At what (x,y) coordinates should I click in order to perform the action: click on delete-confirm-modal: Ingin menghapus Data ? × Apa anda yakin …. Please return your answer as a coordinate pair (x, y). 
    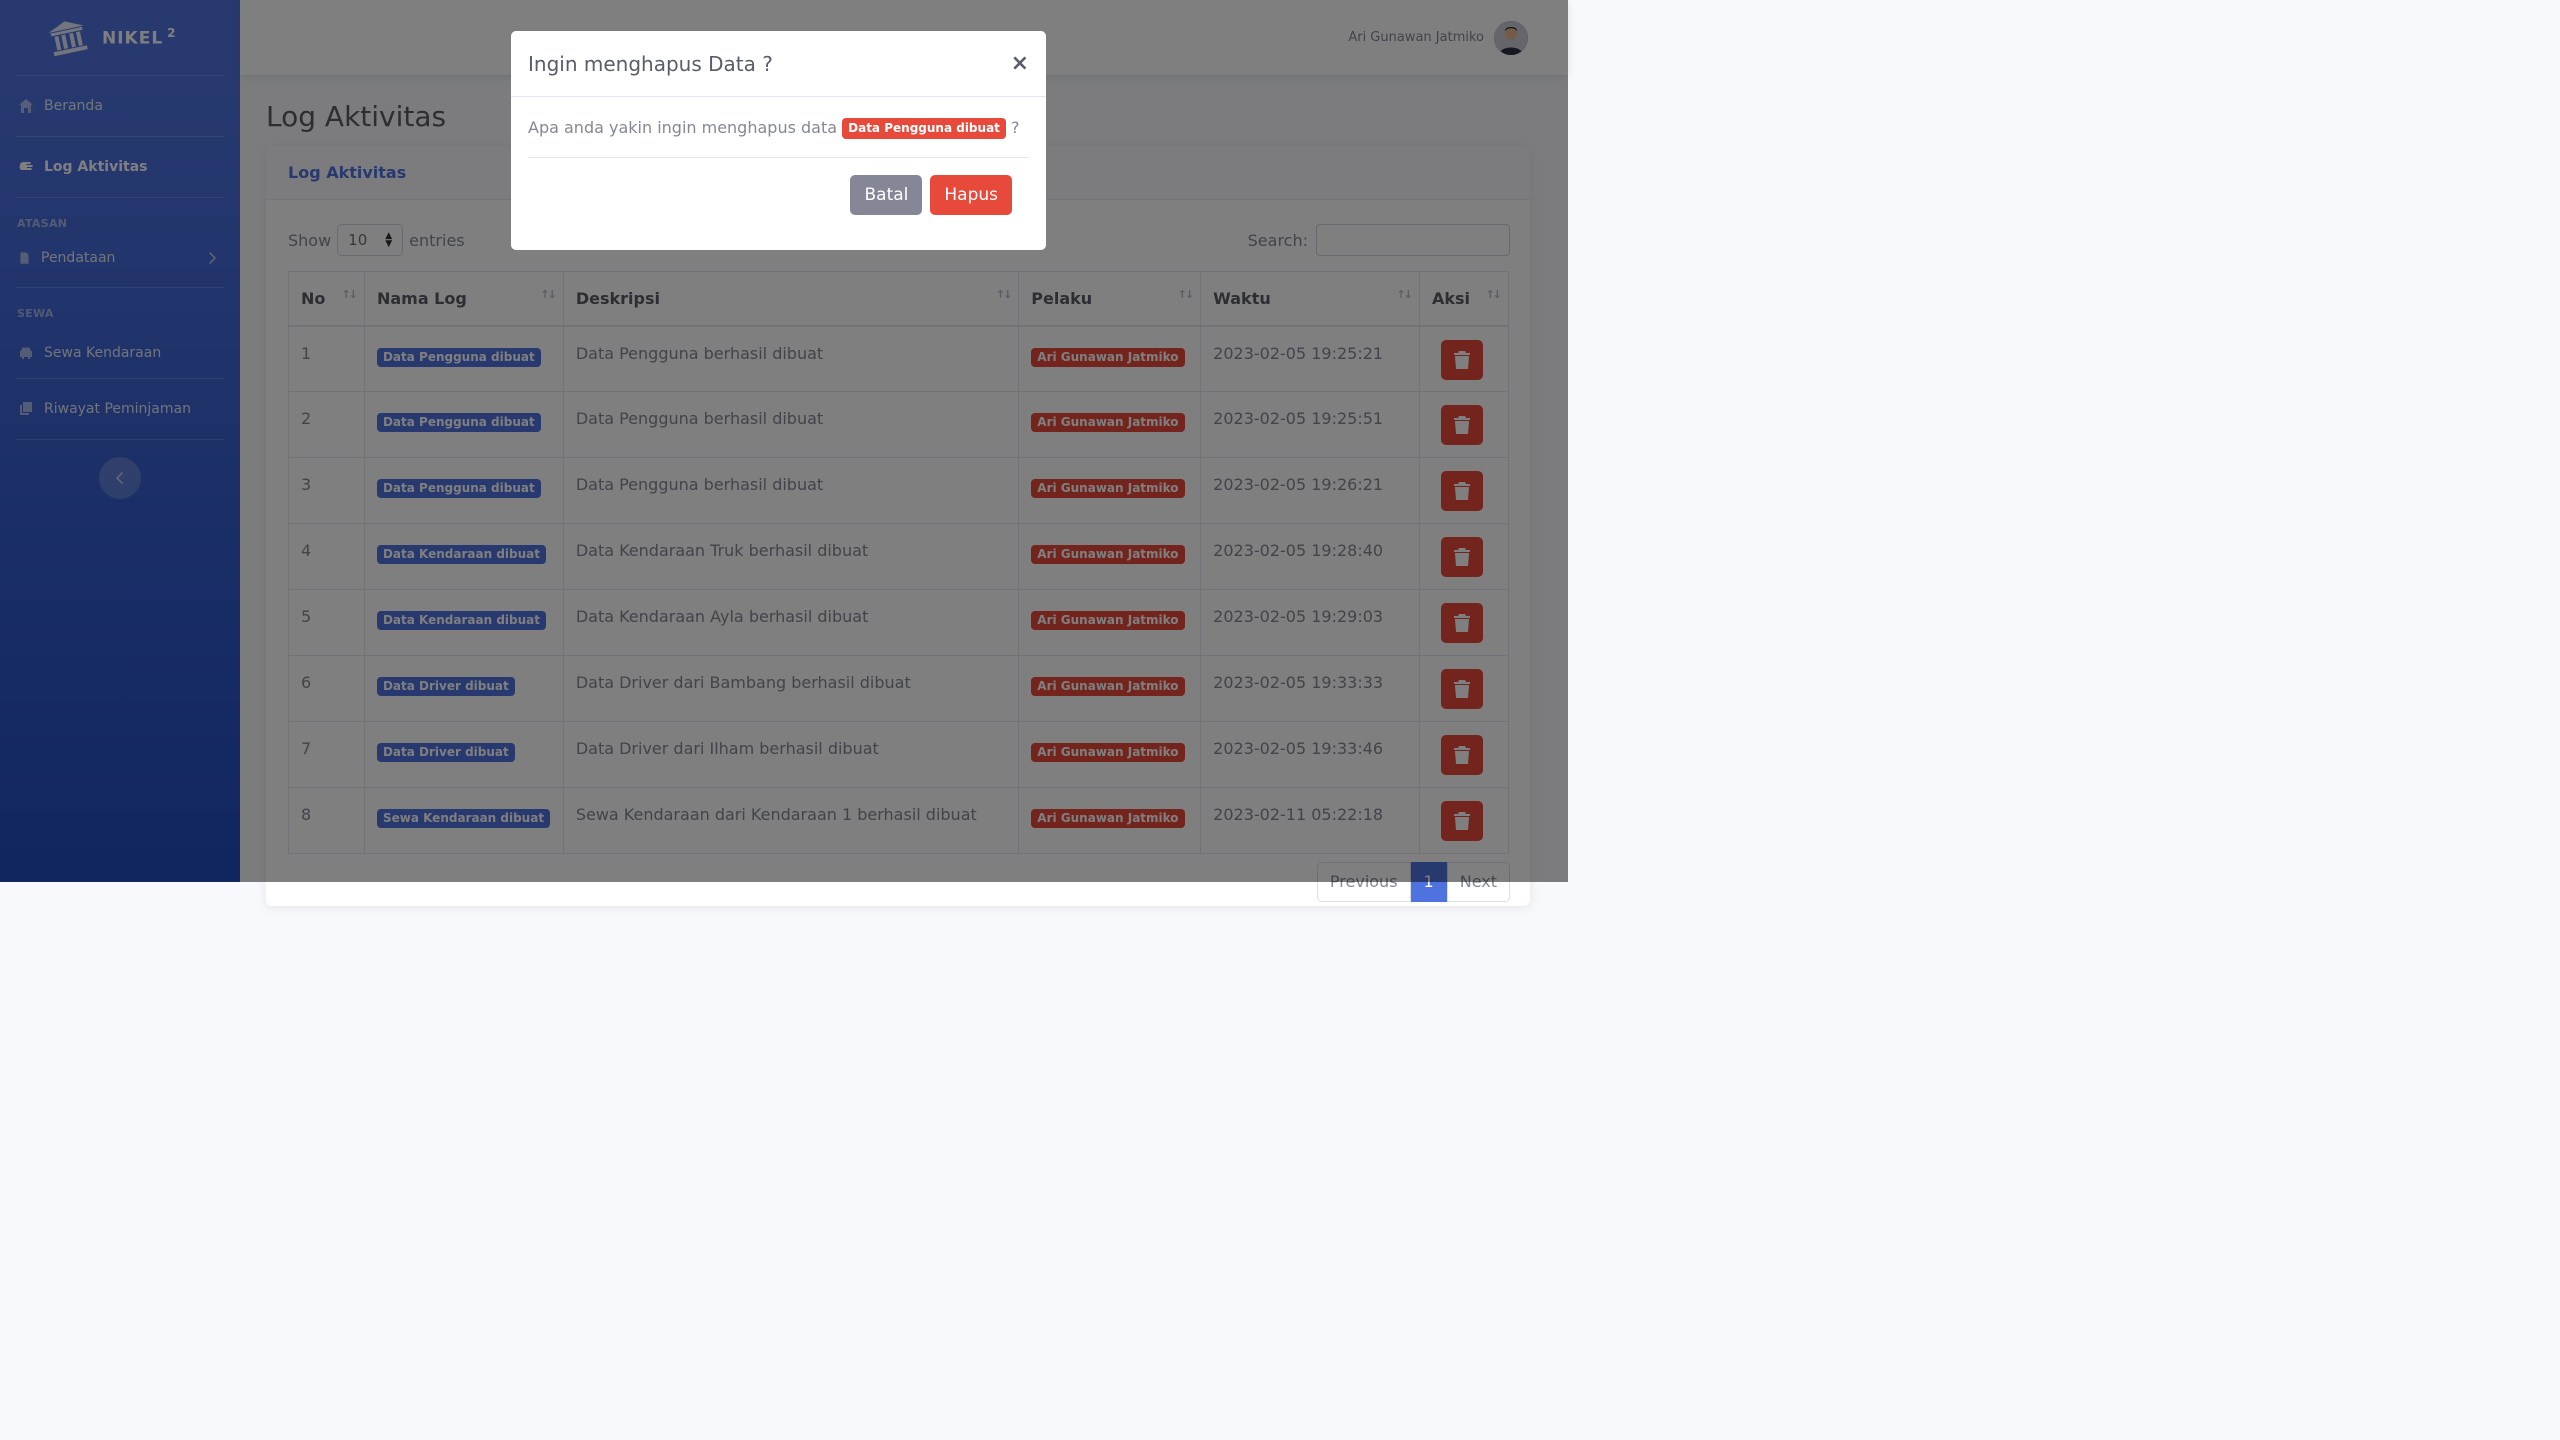
    Looking at the image, I should click on (778, 140).